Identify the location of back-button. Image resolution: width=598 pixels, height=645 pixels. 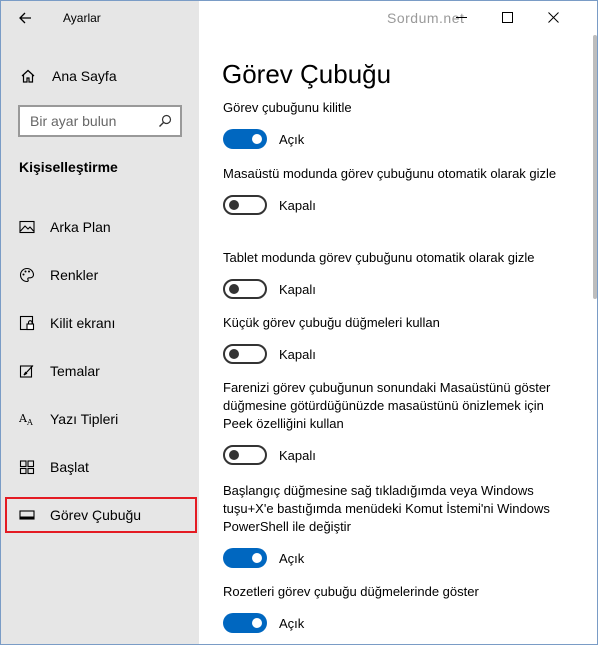
(25, 18).